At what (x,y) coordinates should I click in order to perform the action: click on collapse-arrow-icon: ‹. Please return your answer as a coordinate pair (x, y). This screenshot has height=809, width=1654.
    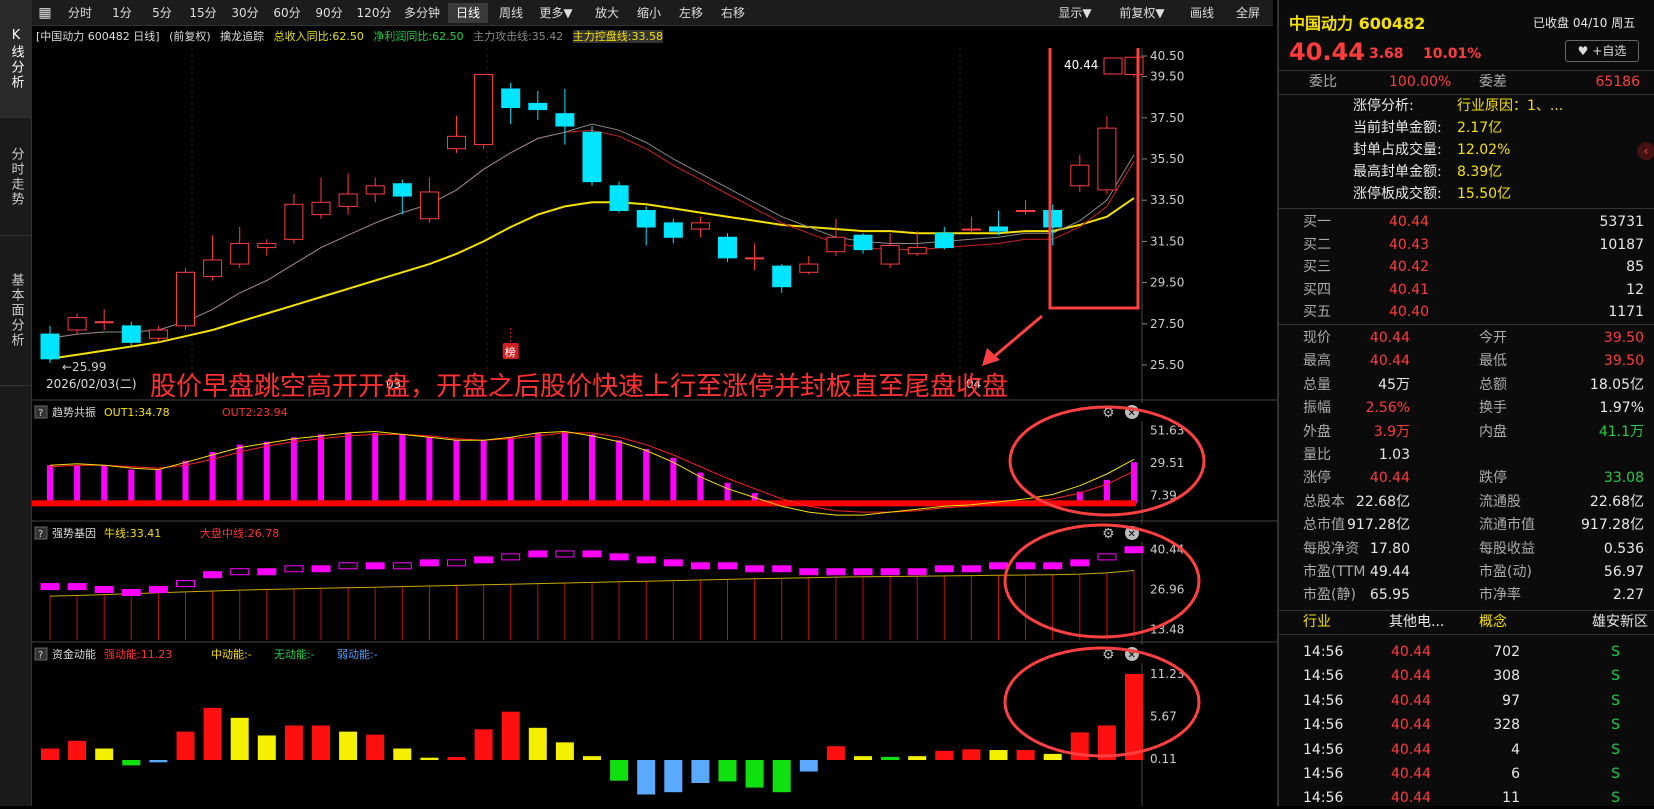
    Looking at the image, I should click on (1645, 151).